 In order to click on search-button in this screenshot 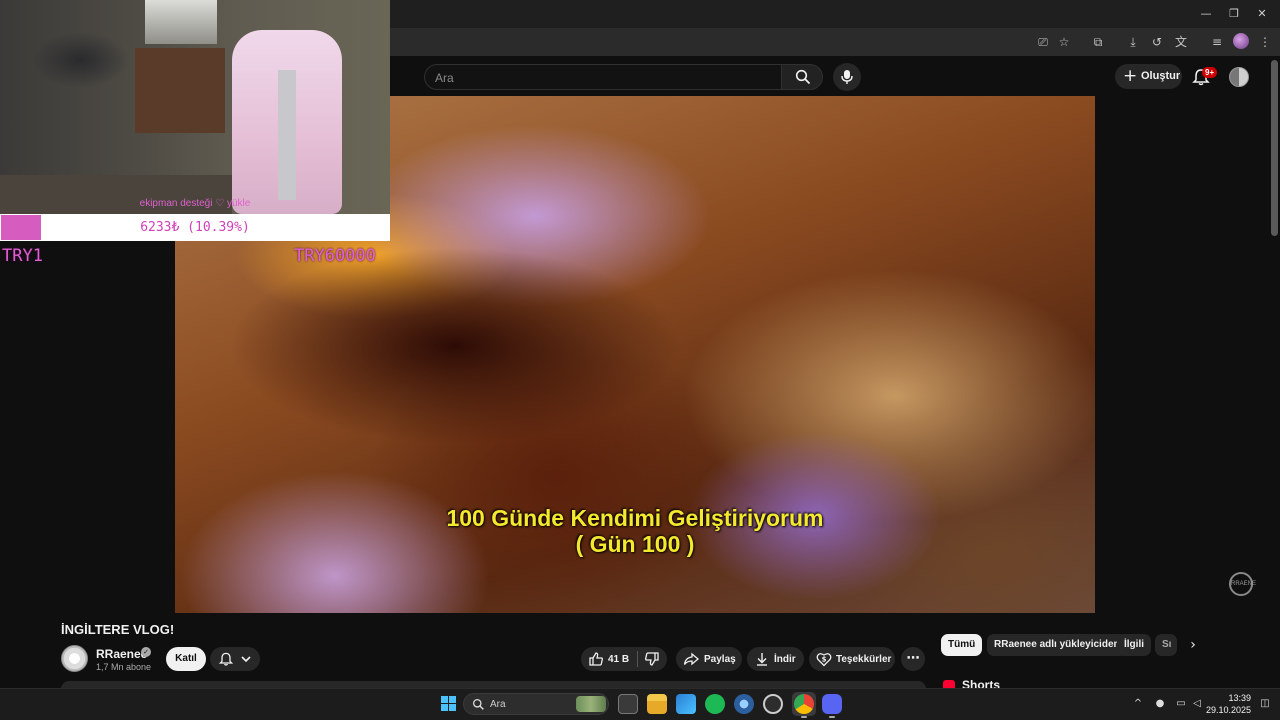, I will do `click(802, 77)`.